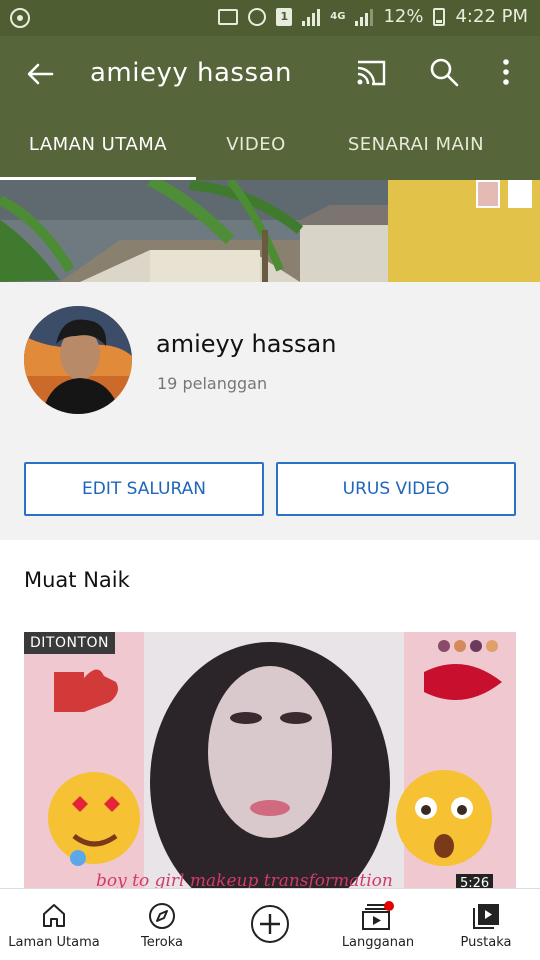 The width and height of the screenshot is (540, 960). What do you see at coordinates (191, 73) in the screenshot?
I see `channel-title: amieyy hassan` at bounding box center [191, 73].